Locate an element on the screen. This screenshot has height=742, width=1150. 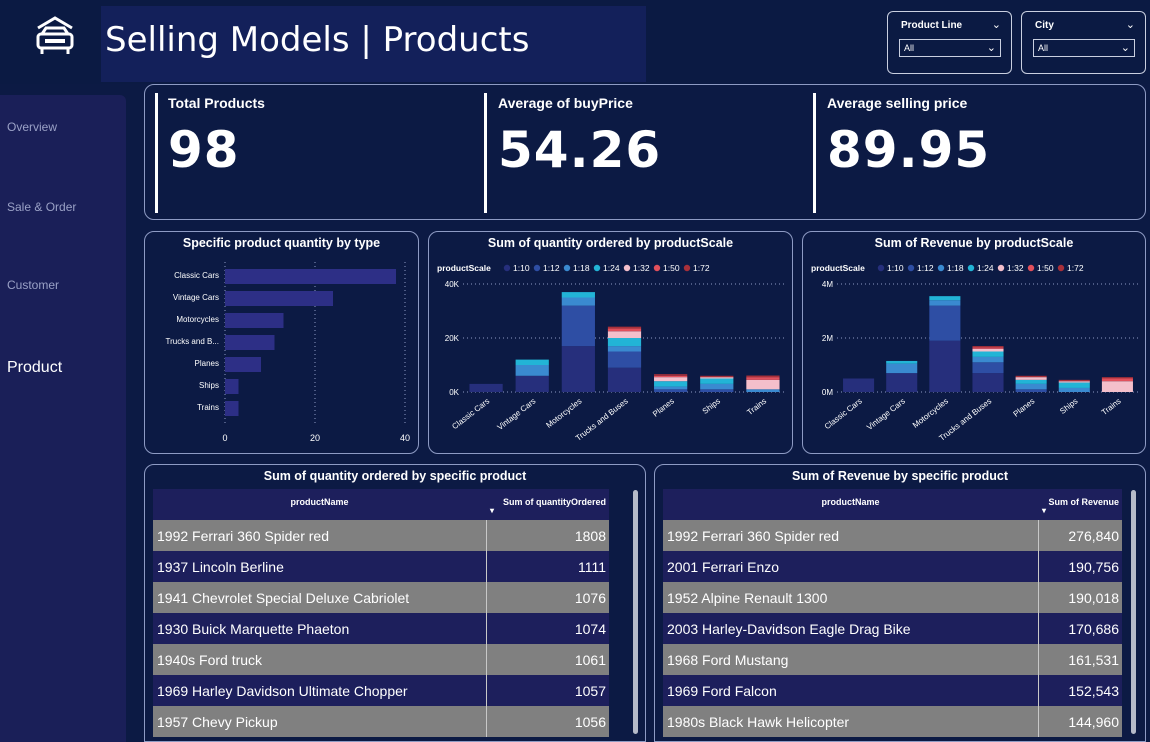
chart-title: Sum of quantity ordered by productScale is located at coordinates (610, 243).